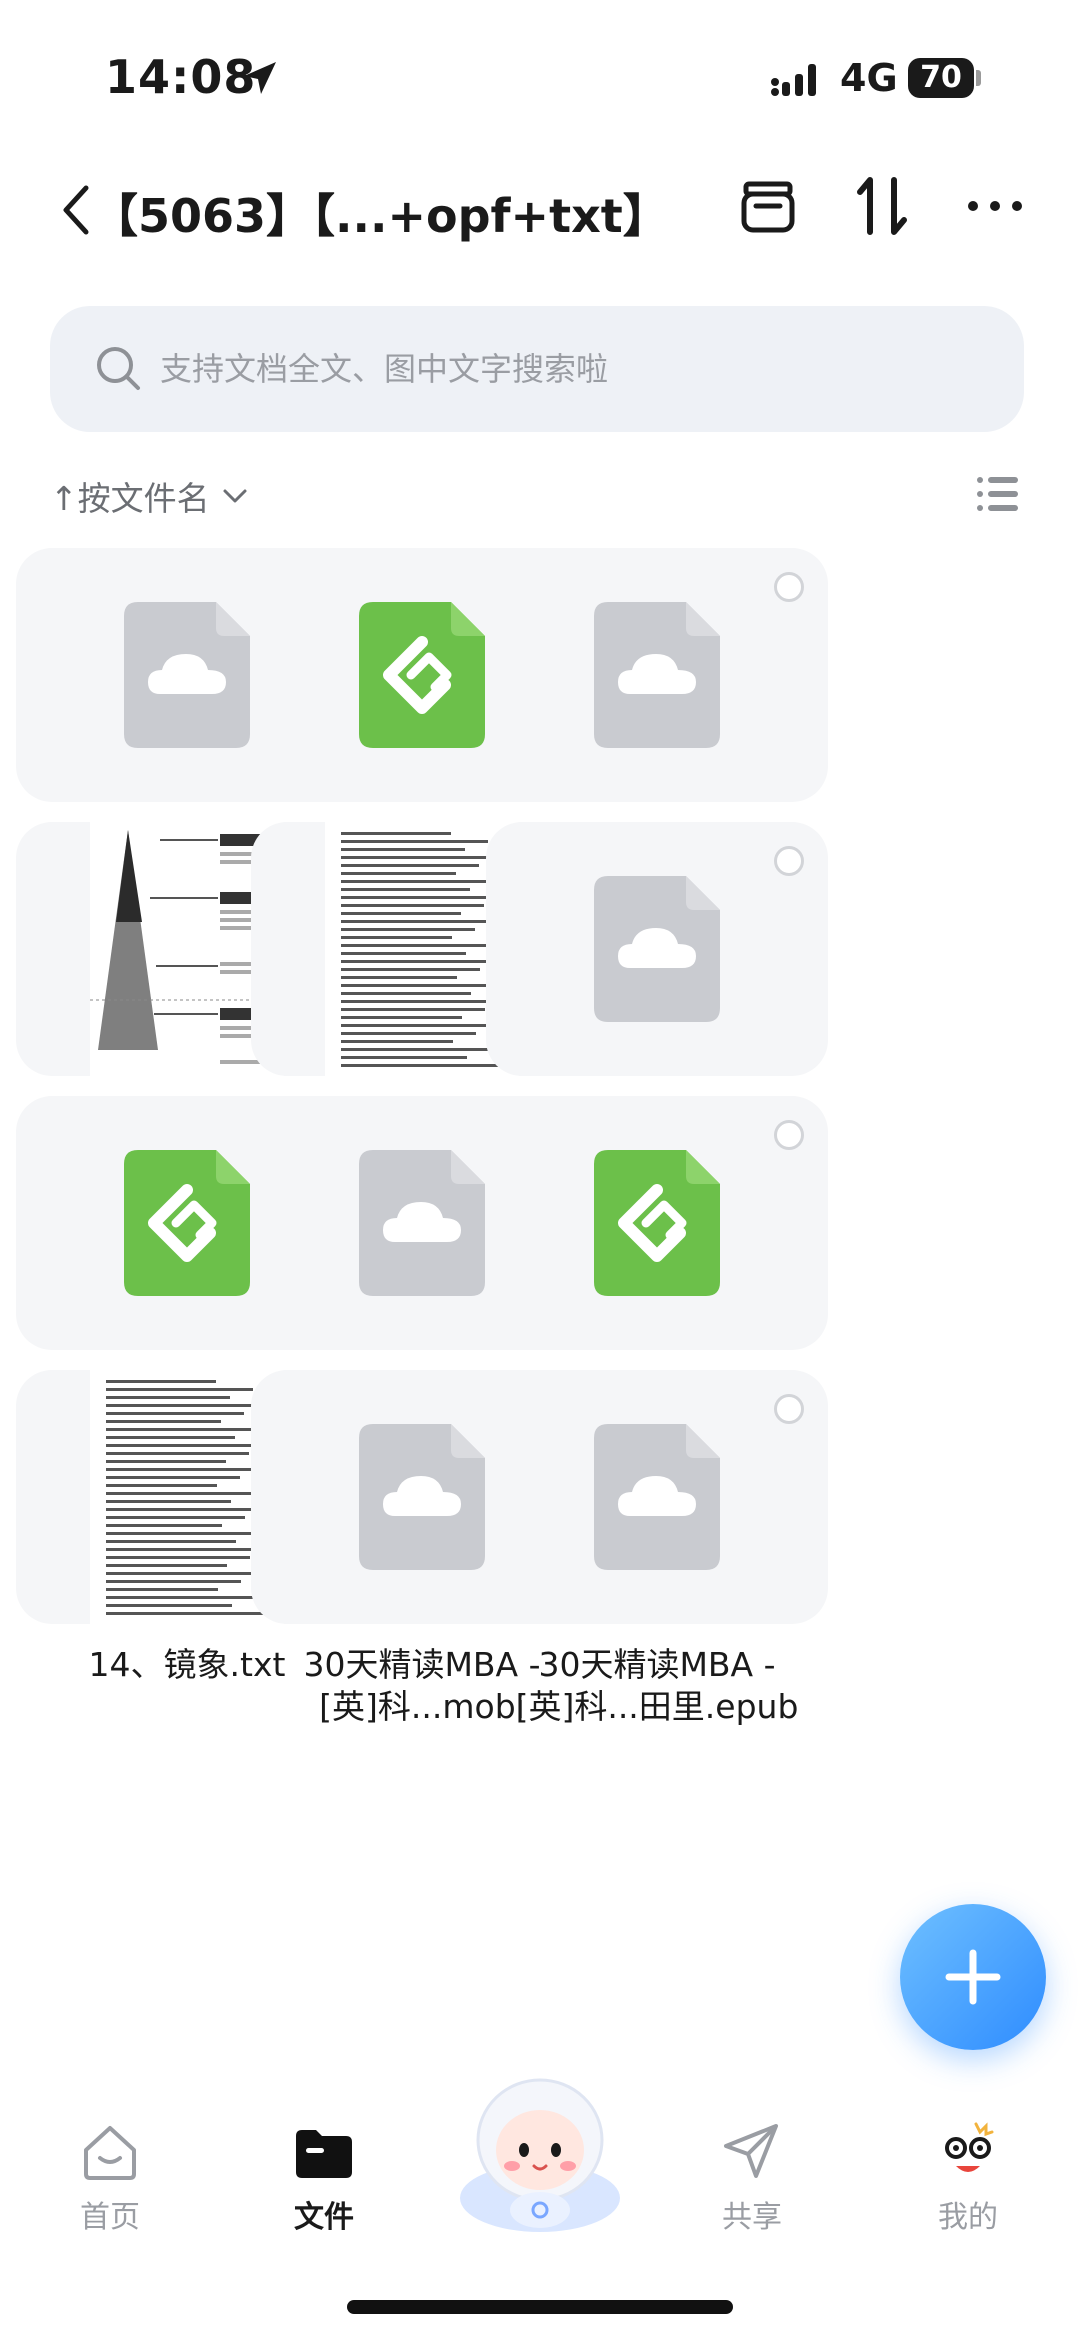 The image size is (1080, 2341). I want to click on plus-icon, so click(973, 1977).